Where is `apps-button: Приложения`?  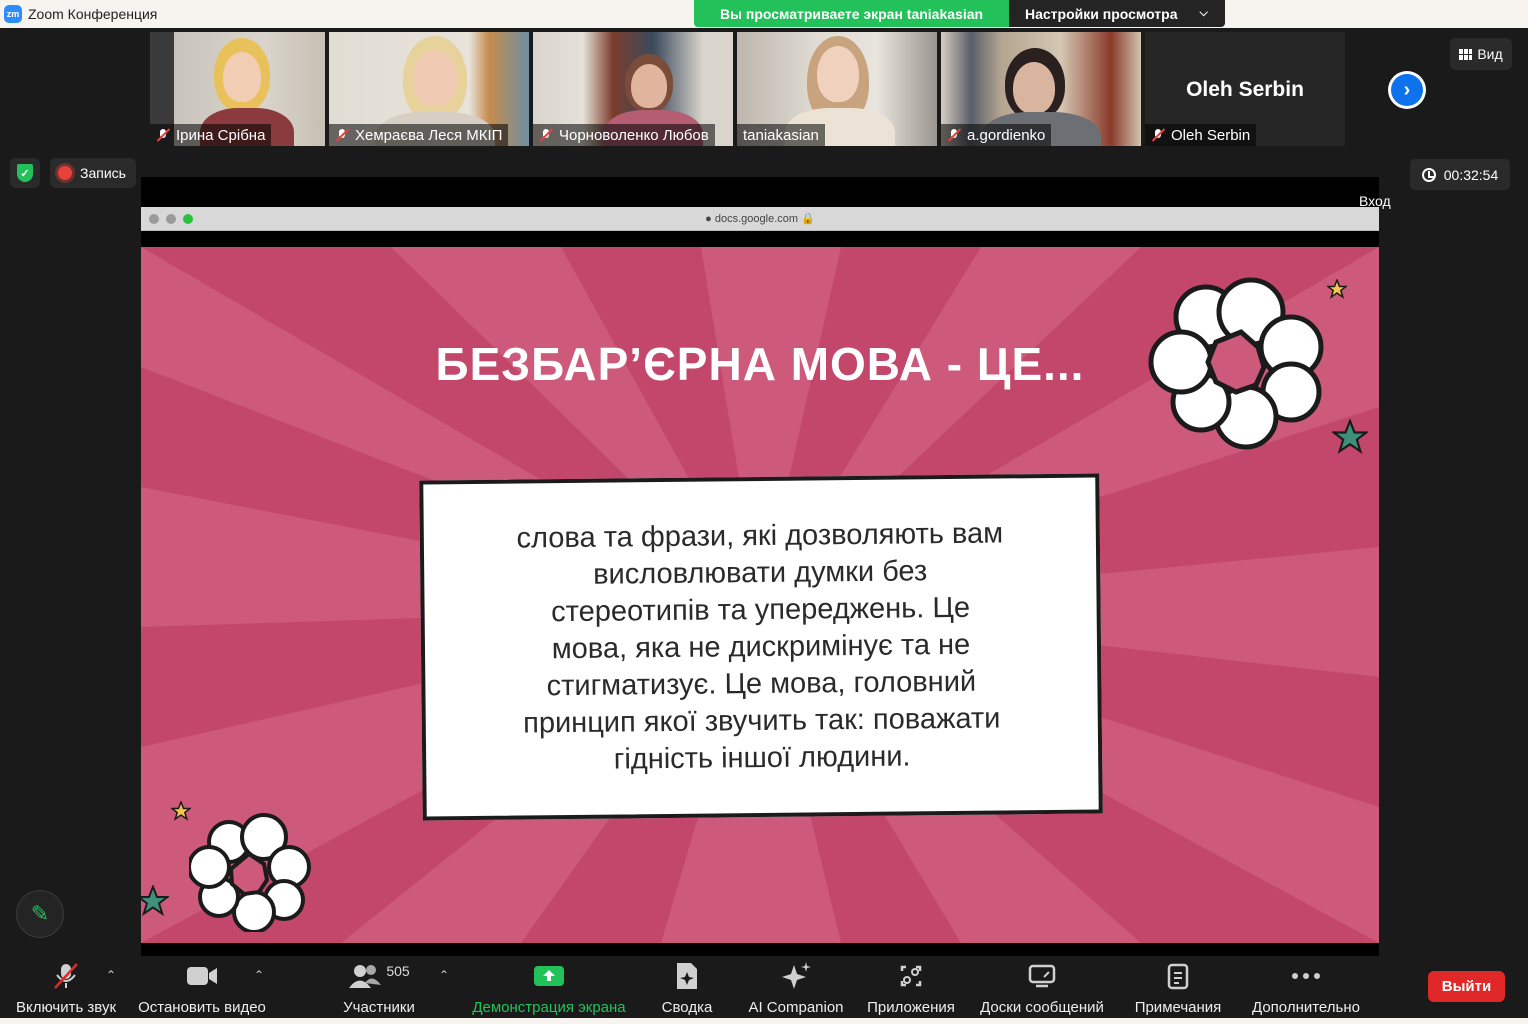 apps-button: Приложения is located at coordinates (911, 990).